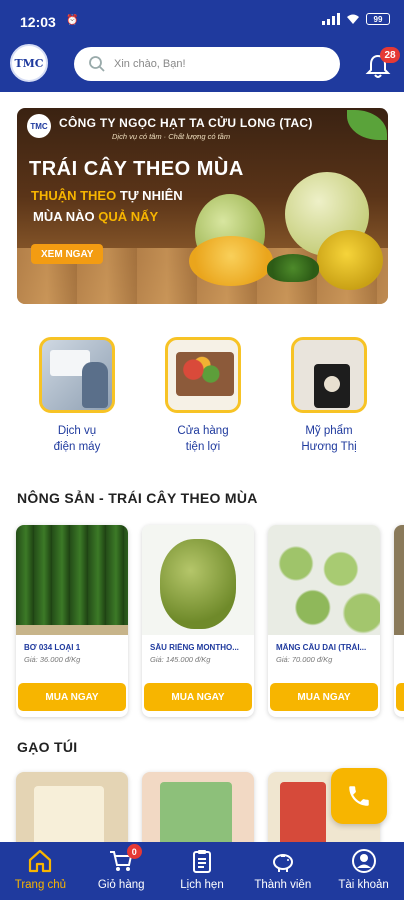  I want to click on section-title-seasonal: NÔNG SẢN - TRÁI CÂY THEO MÙA, so click(137, 498).